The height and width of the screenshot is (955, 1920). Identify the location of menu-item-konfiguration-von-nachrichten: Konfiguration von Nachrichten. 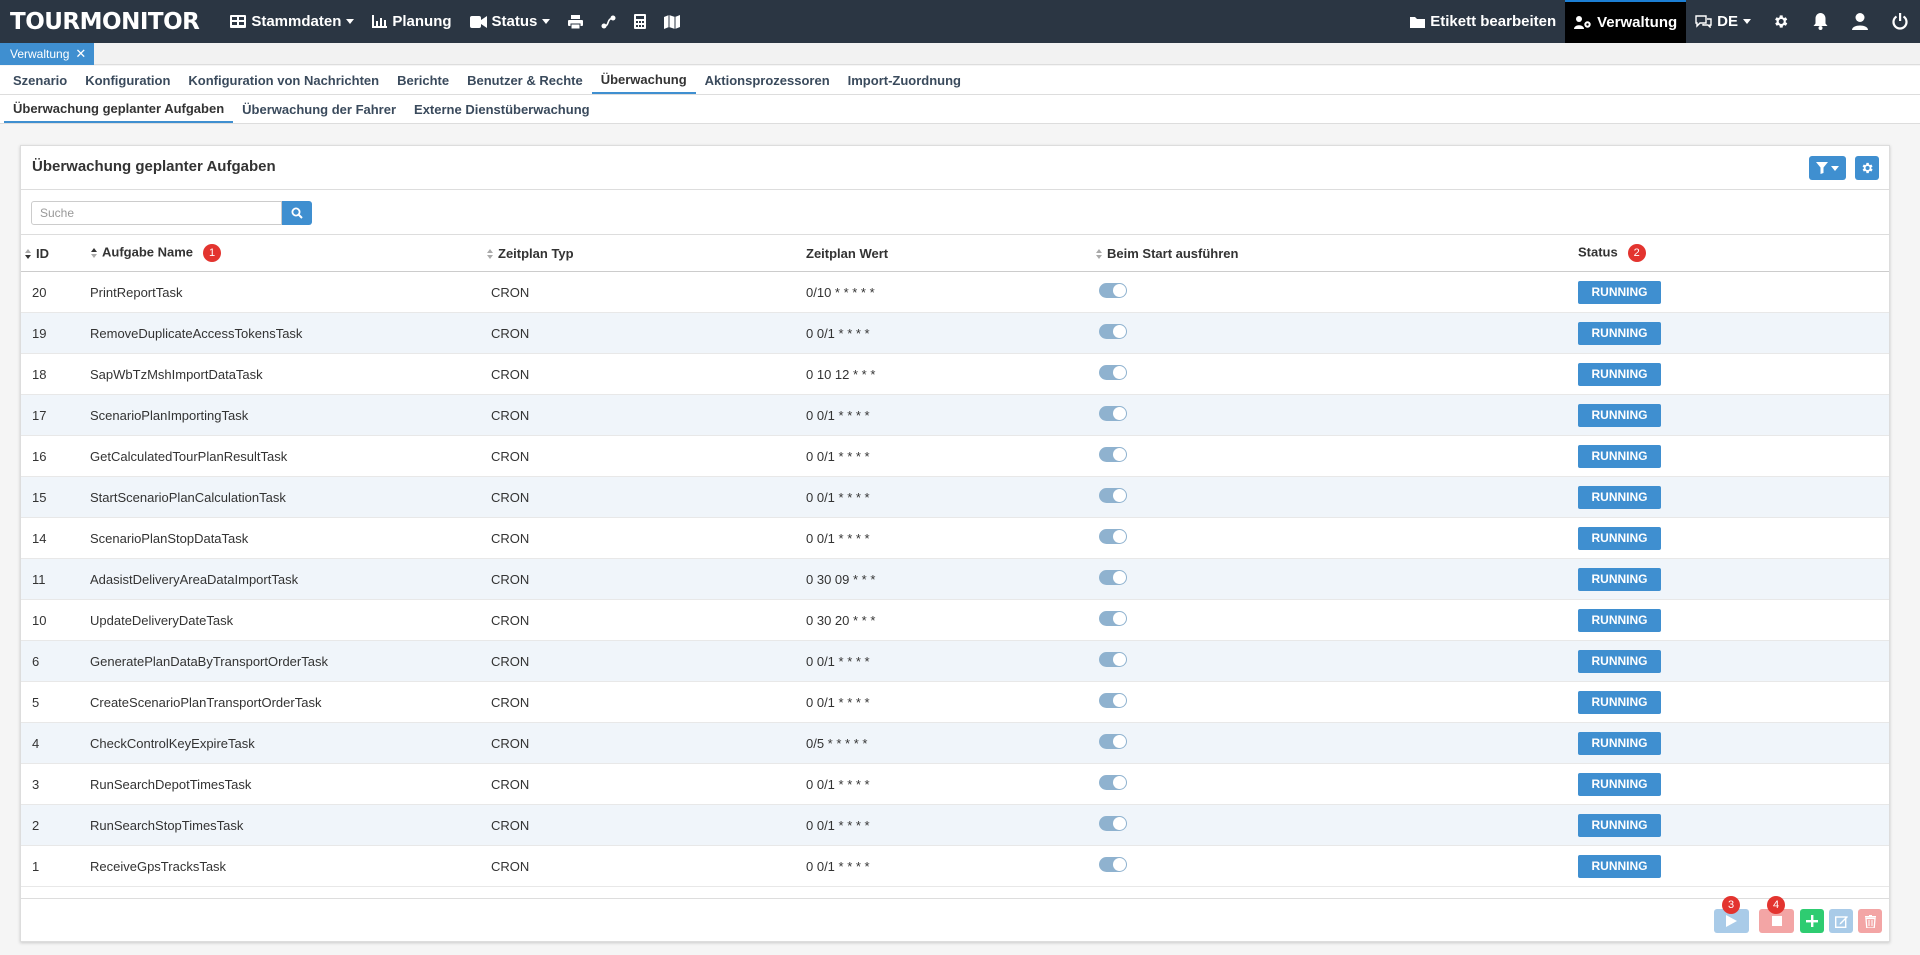
(283, 80).